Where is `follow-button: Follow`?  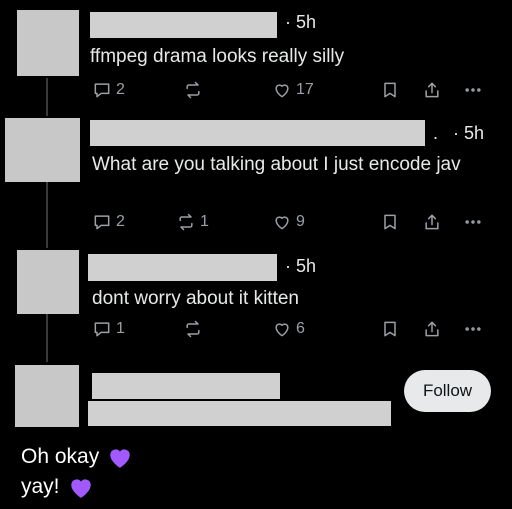 follow-button: Follow is located at coordinates (447, 391).